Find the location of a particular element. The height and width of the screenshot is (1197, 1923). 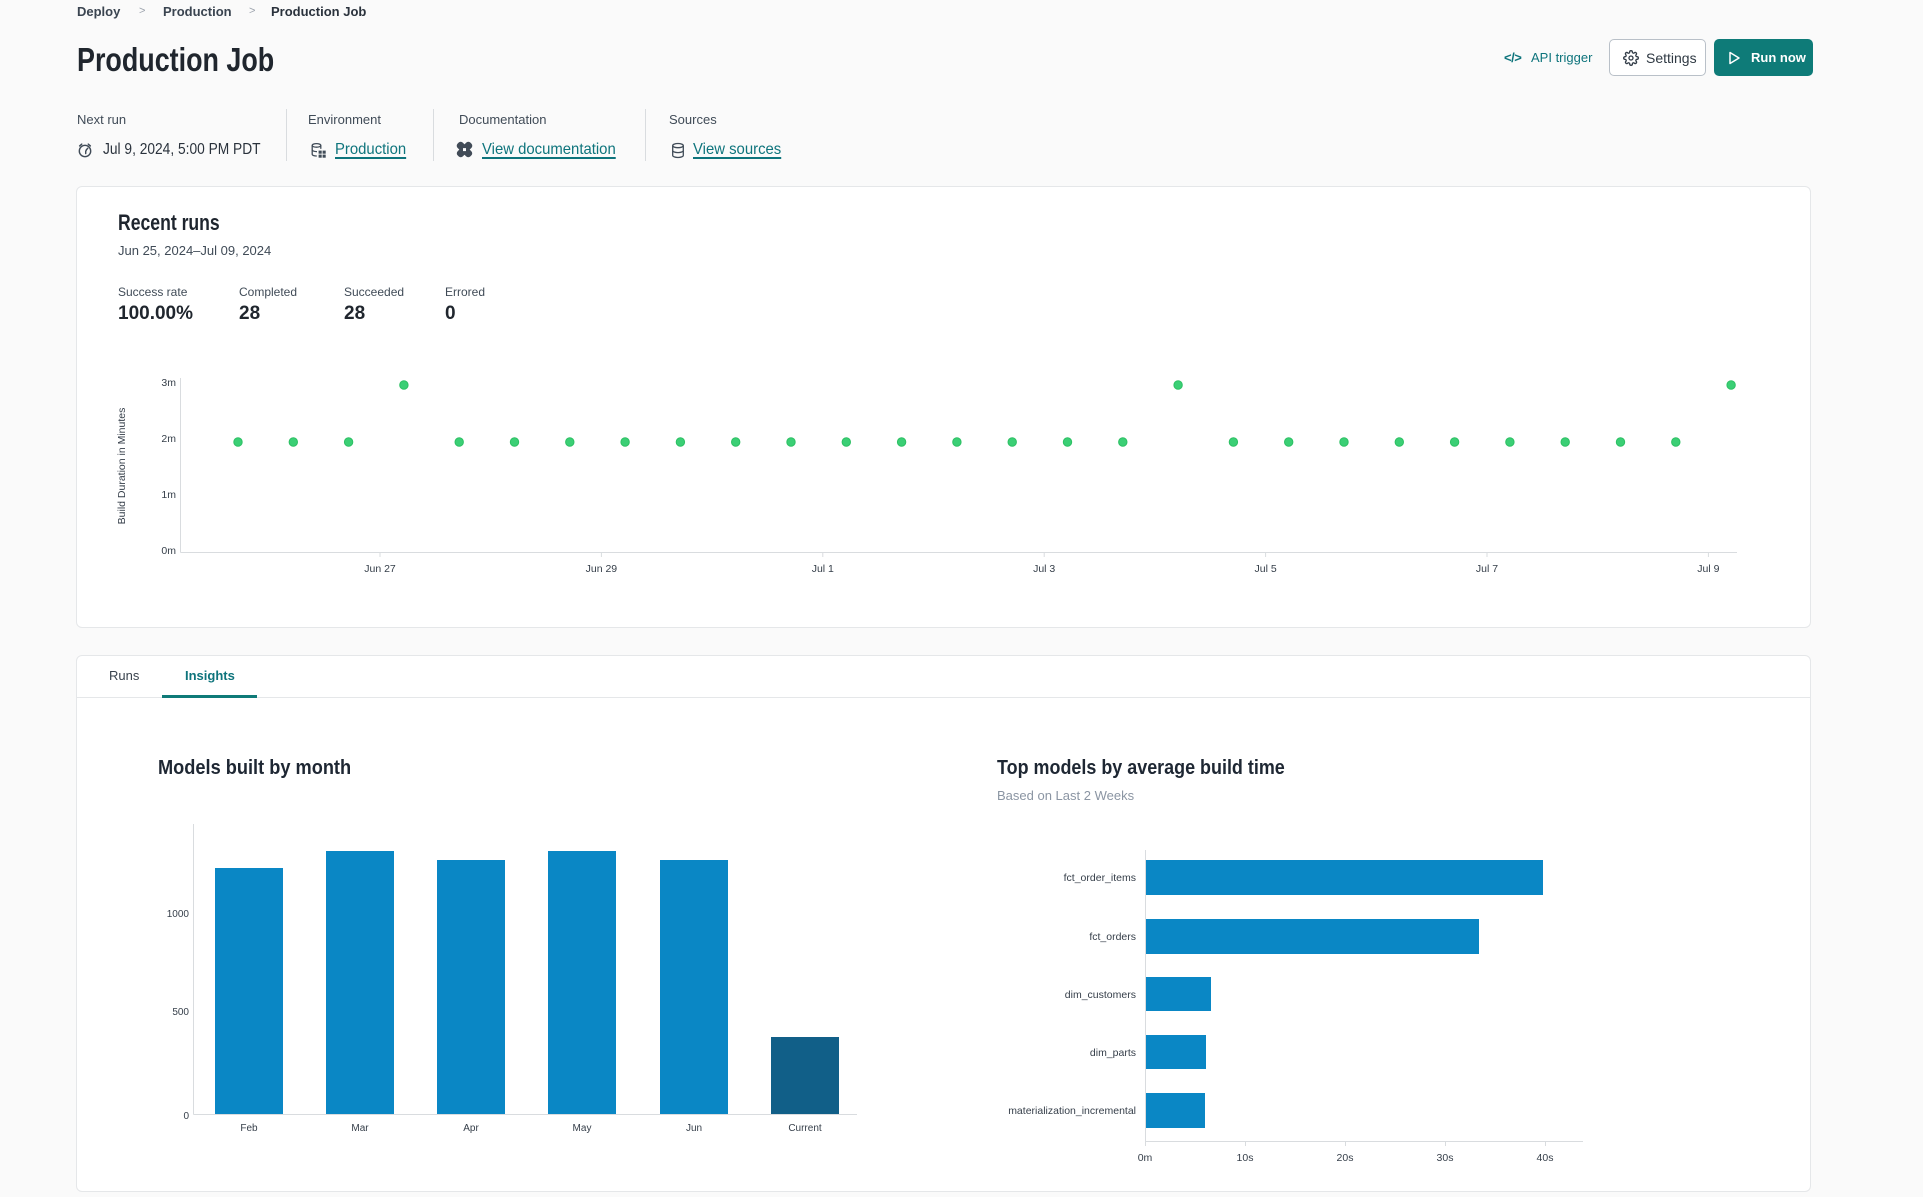

svg-text: fct_order_items is located at coordinates (1100, 878).